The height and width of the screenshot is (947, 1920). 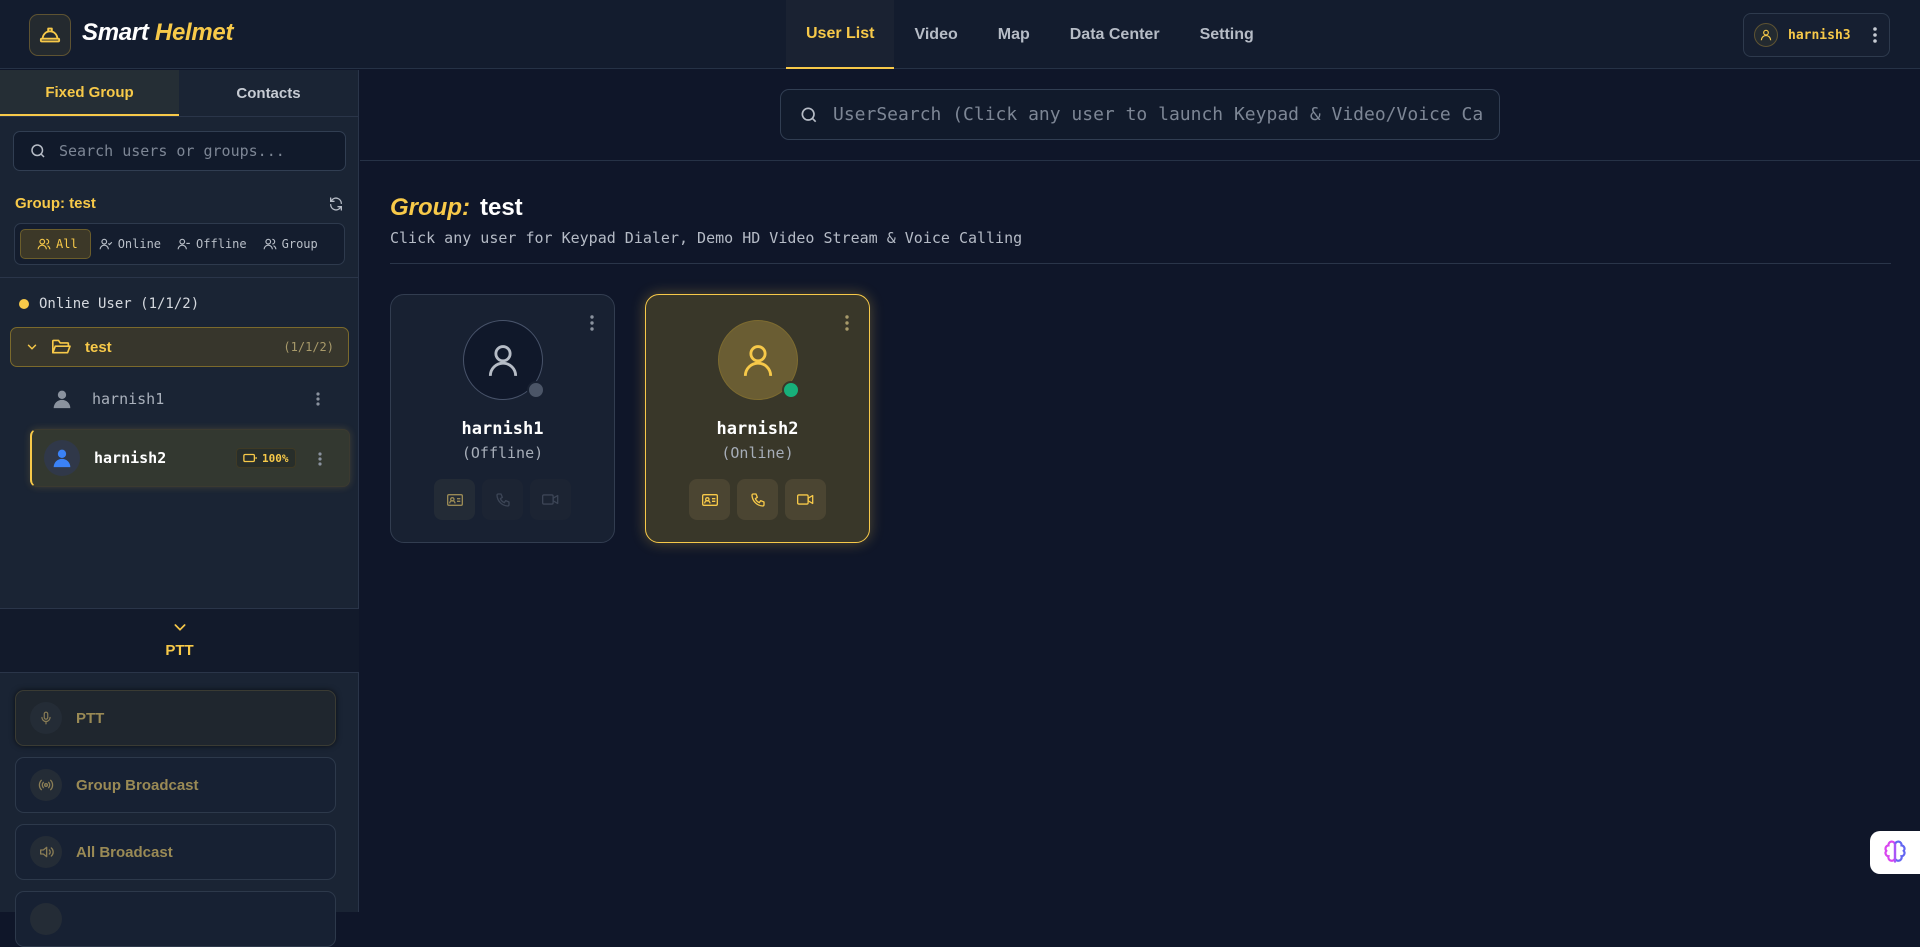 What do you see at coordinates (502, 418) in the screenshot?
I see `user-card-harnish1: harnish1 (Offline)` at bounding box center [502, 418].